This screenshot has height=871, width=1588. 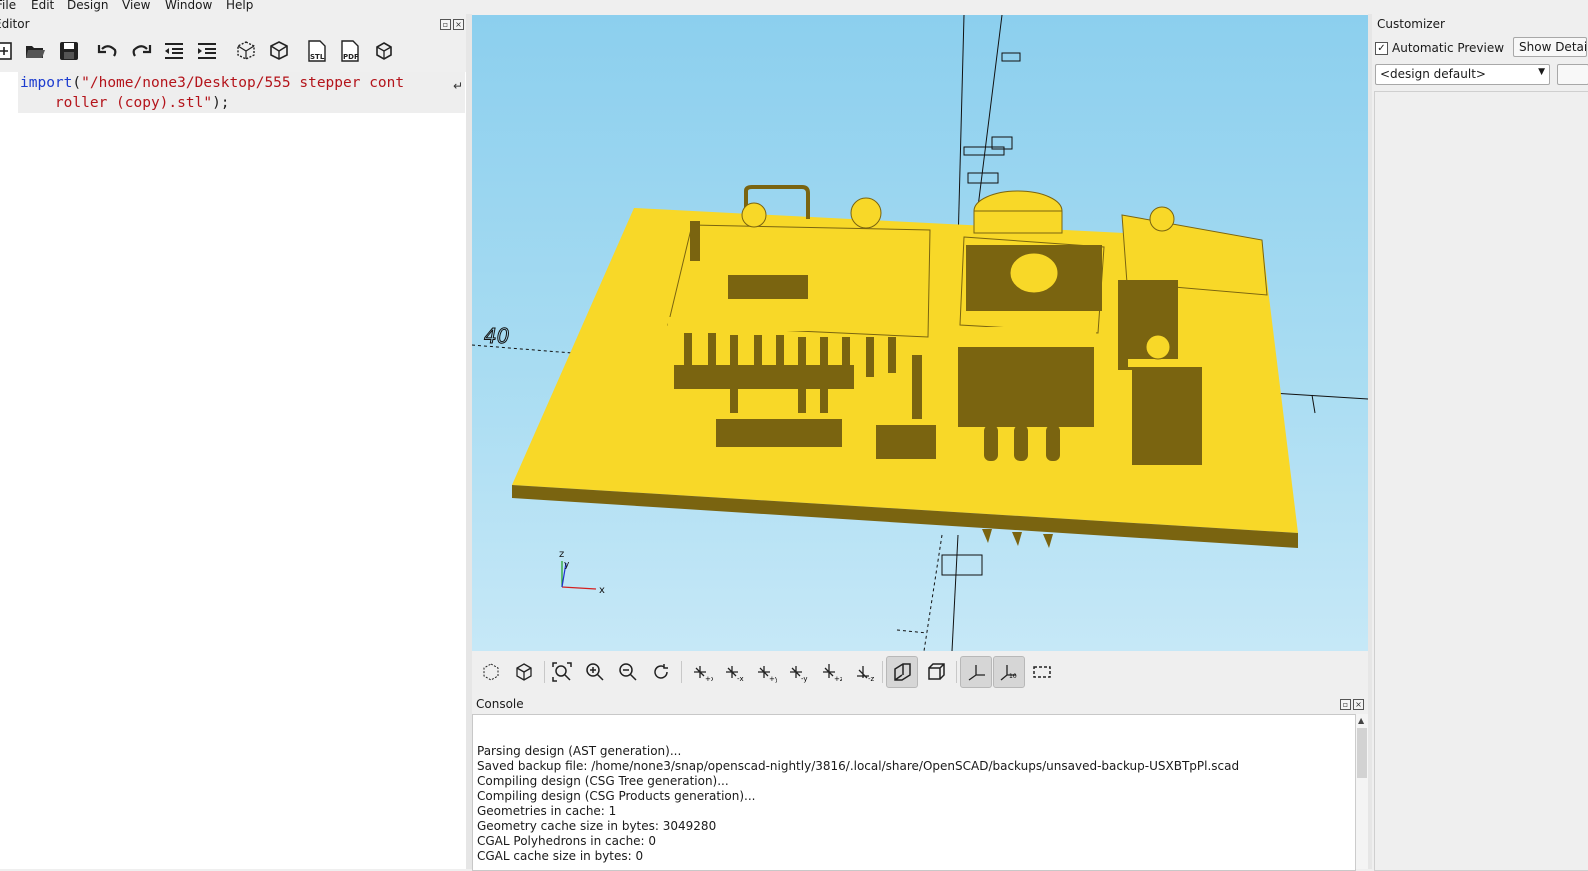 I want to click on menu-edit: Edit, so click(x=42, y=6).